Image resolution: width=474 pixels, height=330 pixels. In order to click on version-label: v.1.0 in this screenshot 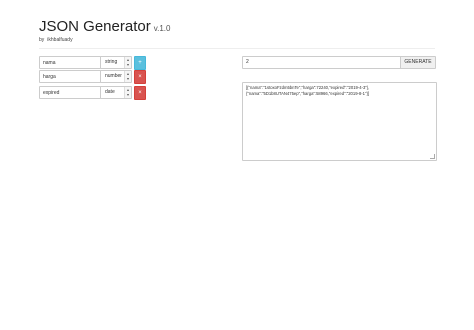, I will do `click(162, 28)`.